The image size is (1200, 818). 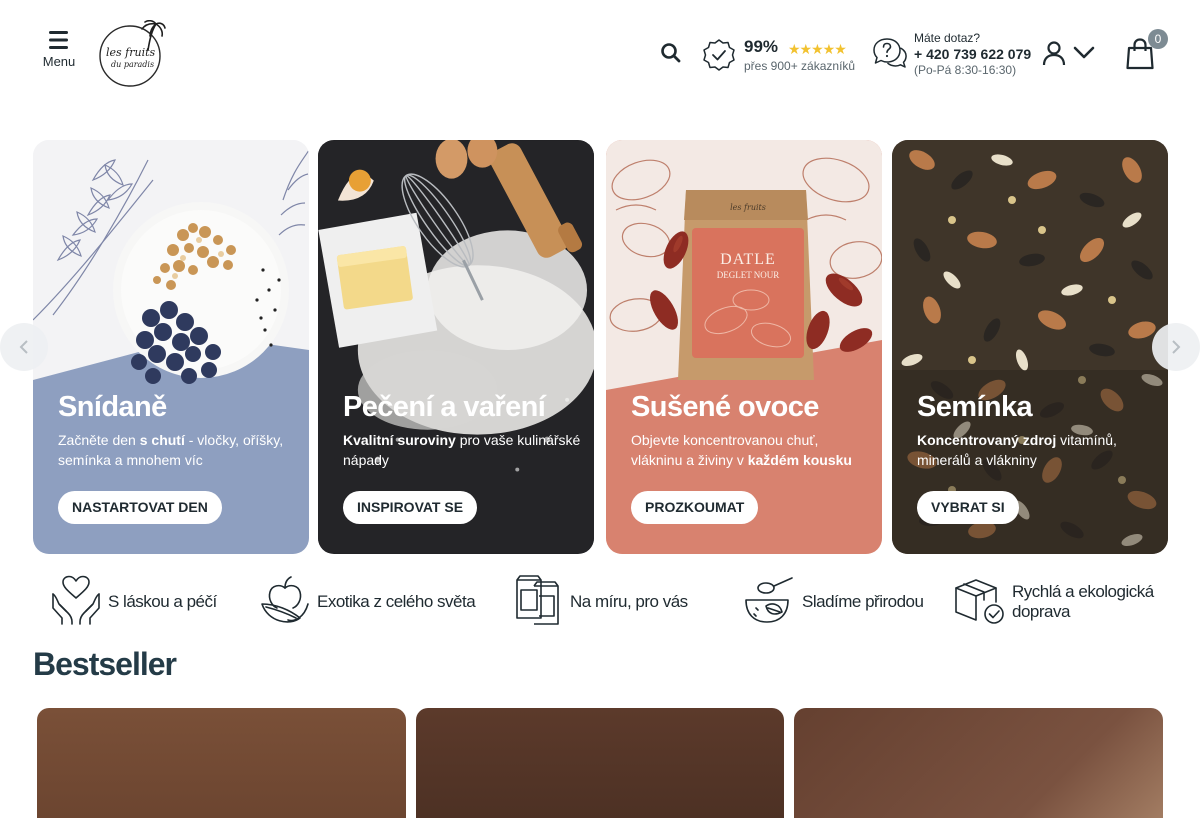 I want to click on account-dropdown-toggle, so click(x=1084, y=55).